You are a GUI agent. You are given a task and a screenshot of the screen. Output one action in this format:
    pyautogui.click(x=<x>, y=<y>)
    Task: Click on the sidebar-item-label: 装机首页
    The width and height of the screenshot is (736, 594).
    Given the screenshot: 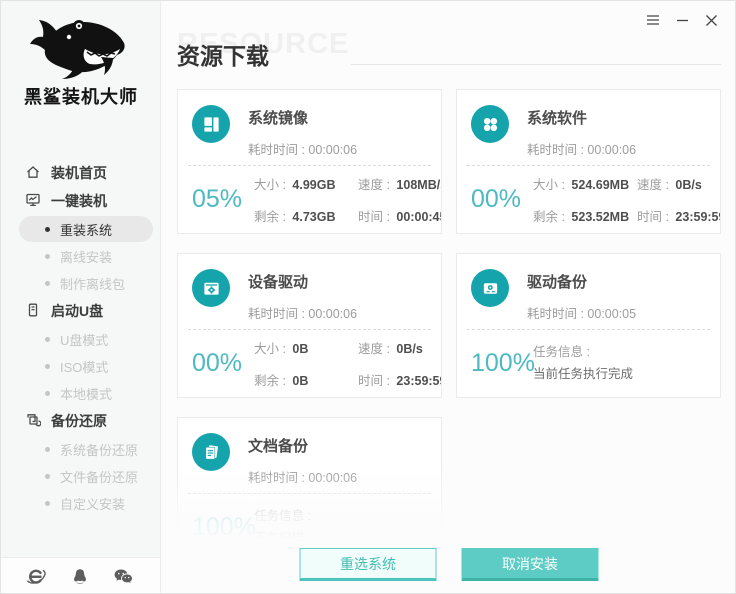 What is the action you would take?
    pyautogui.click(x=79, y=173)
    